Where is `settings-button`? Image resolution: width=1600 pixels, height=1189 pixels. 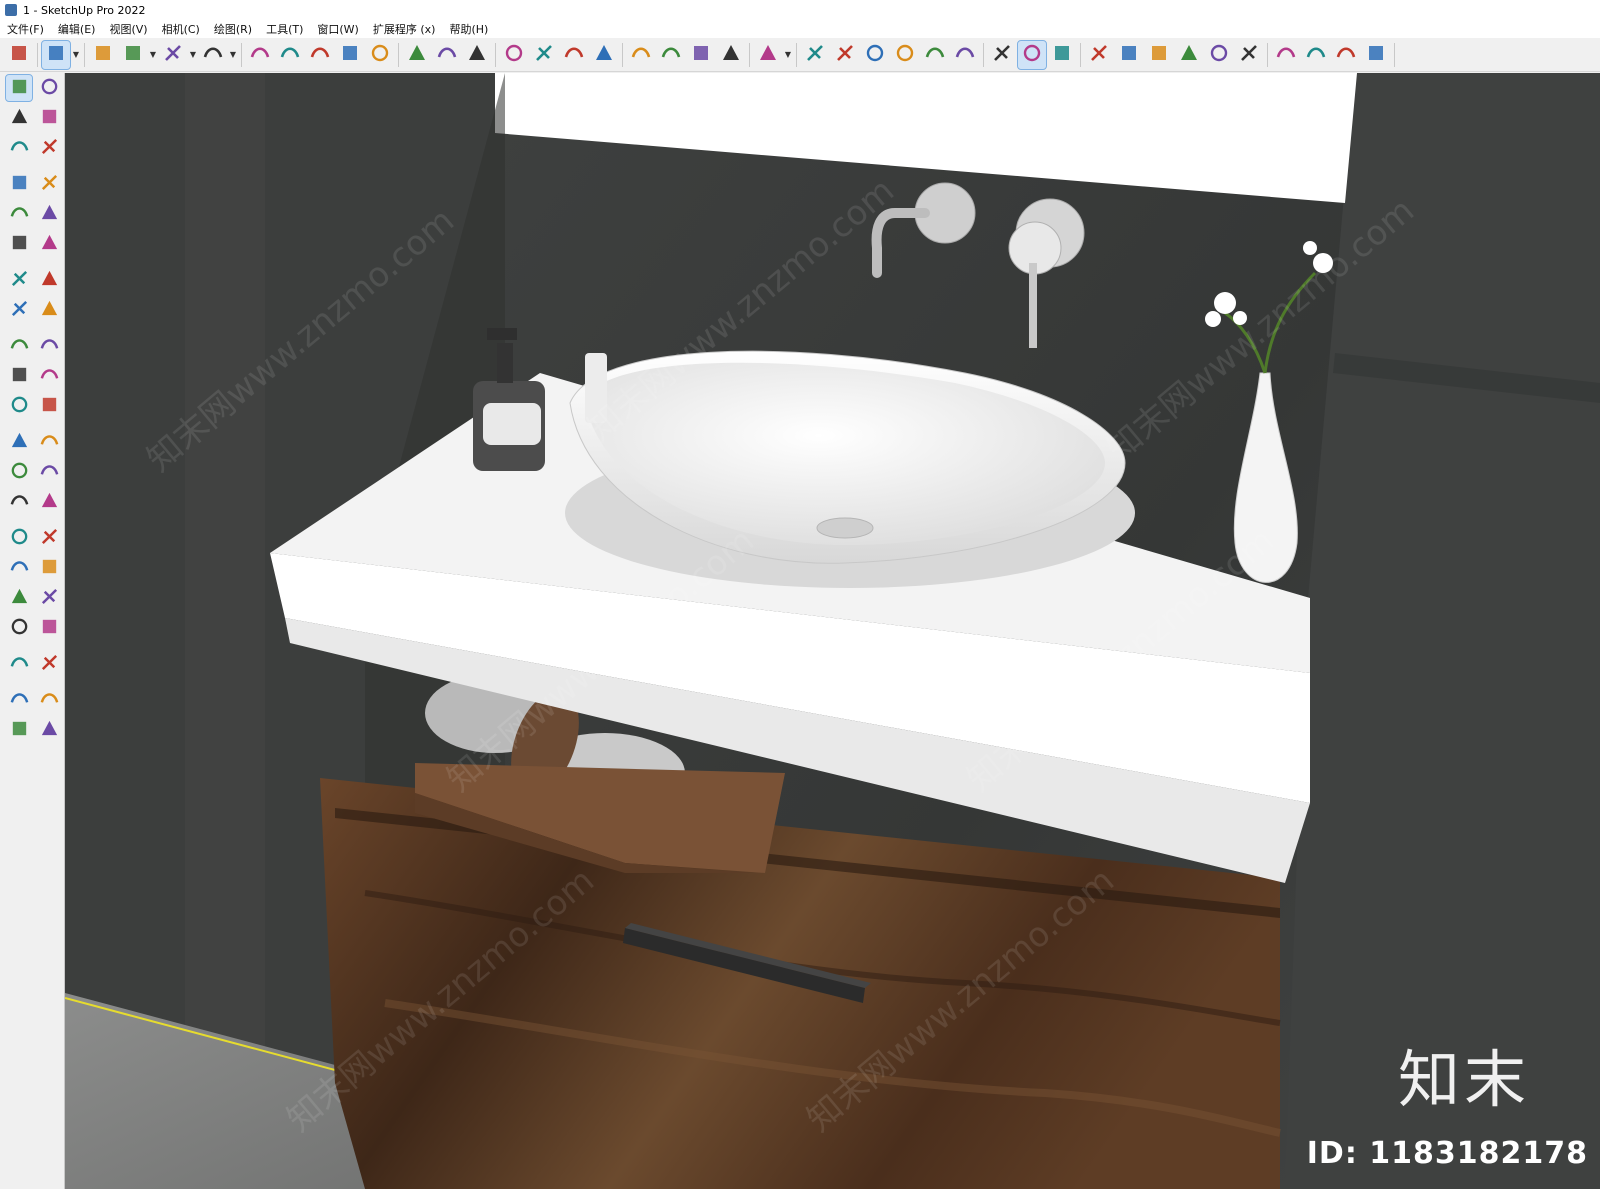
settings-button is located at coordinates (1249, 55).